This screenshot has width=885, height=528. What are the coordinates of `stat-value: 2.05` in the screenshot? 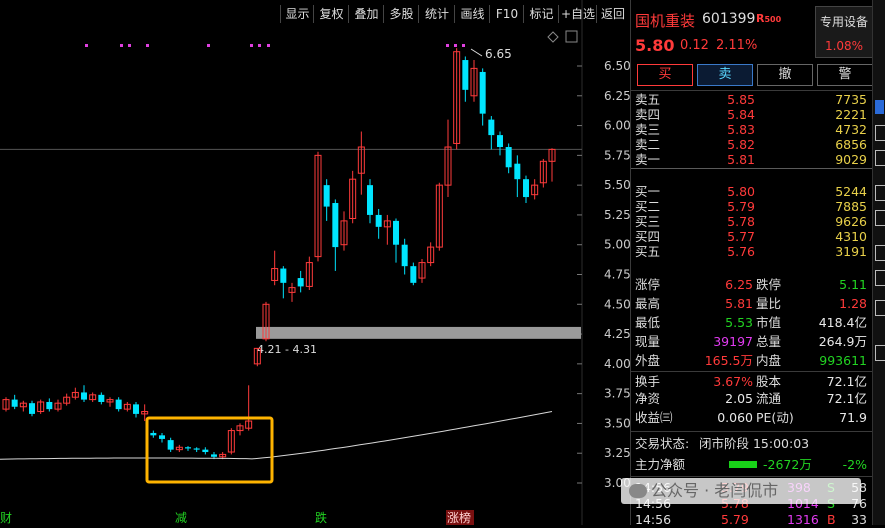 It's located at (739, 398).